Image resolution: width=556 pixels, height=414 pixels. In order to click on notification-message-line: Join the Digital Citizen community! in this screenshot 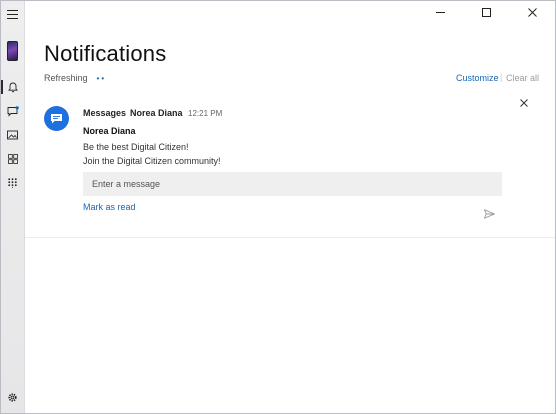, I will do `click(152, 161)`.